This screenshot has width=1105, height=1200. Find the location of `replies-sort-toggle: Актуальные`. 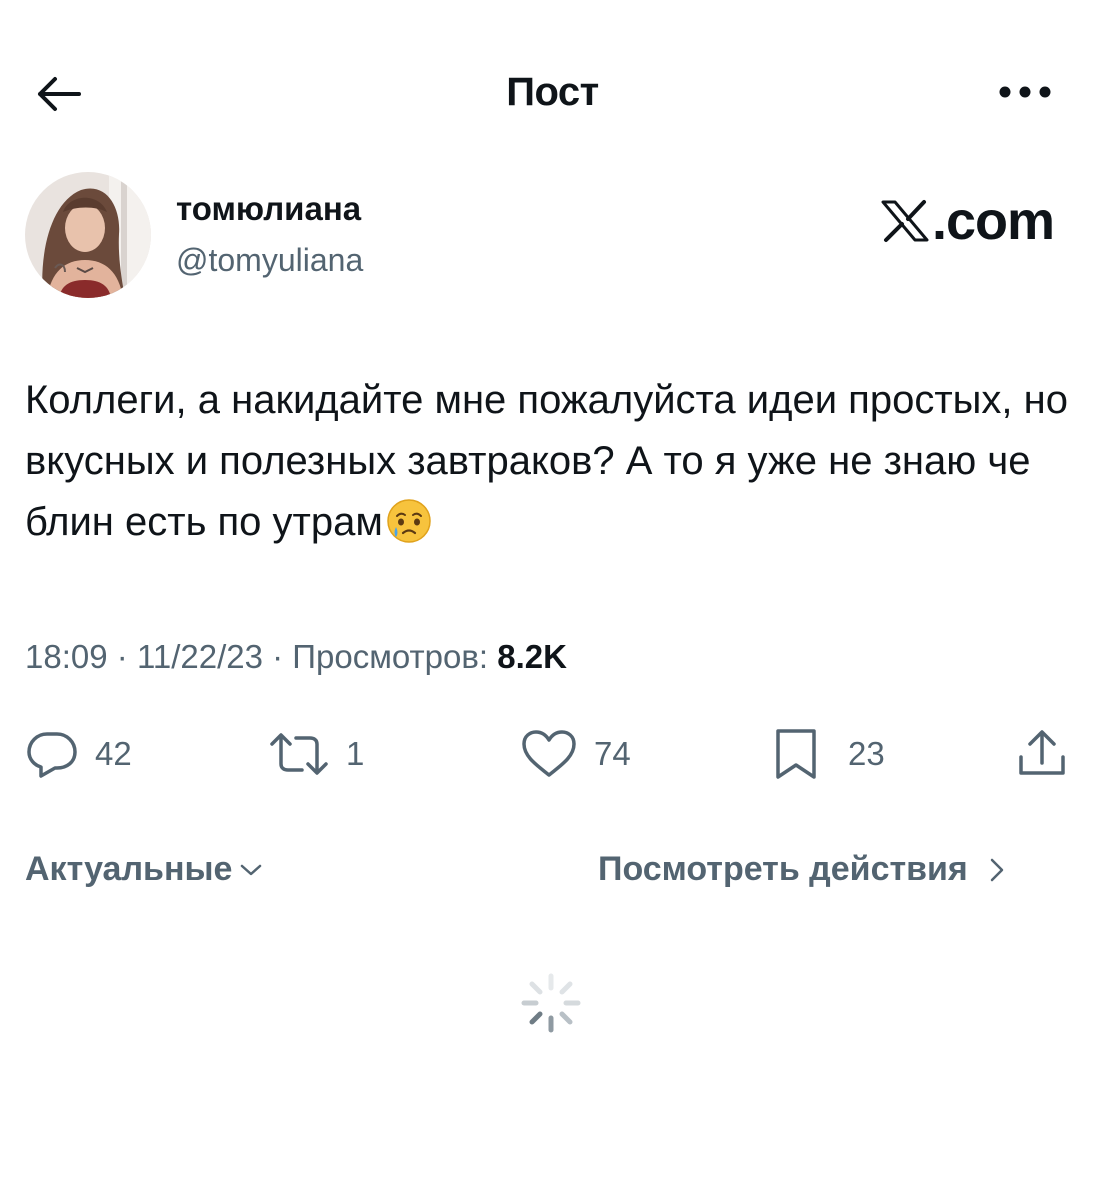

replies-sort-toggle: Актуальные is located at coordinates (144, 869).